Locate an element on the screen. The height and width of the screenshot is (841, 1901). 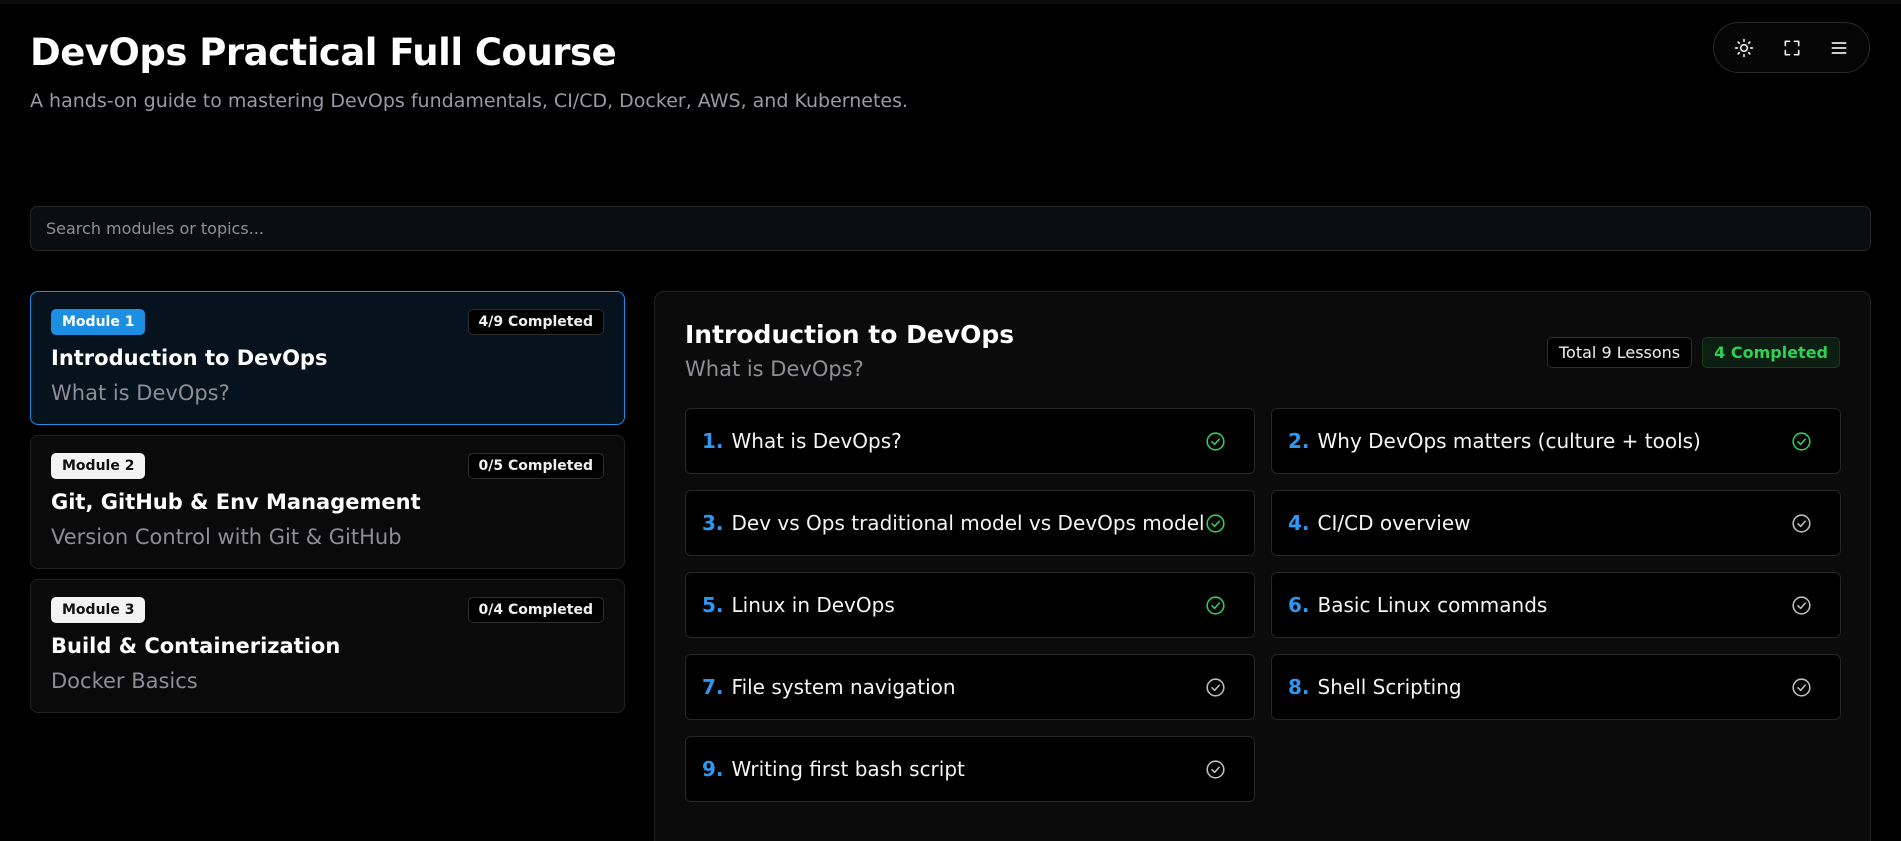
module-badge: Module 1 is located at coordinates (98, 322).